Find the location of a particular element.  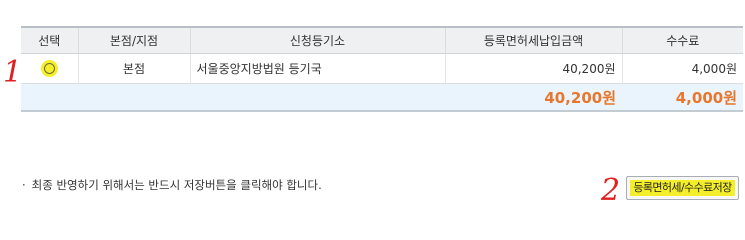

office-cell: 서울중앙지방법원 등기국 is located at coordinates (317, 68).